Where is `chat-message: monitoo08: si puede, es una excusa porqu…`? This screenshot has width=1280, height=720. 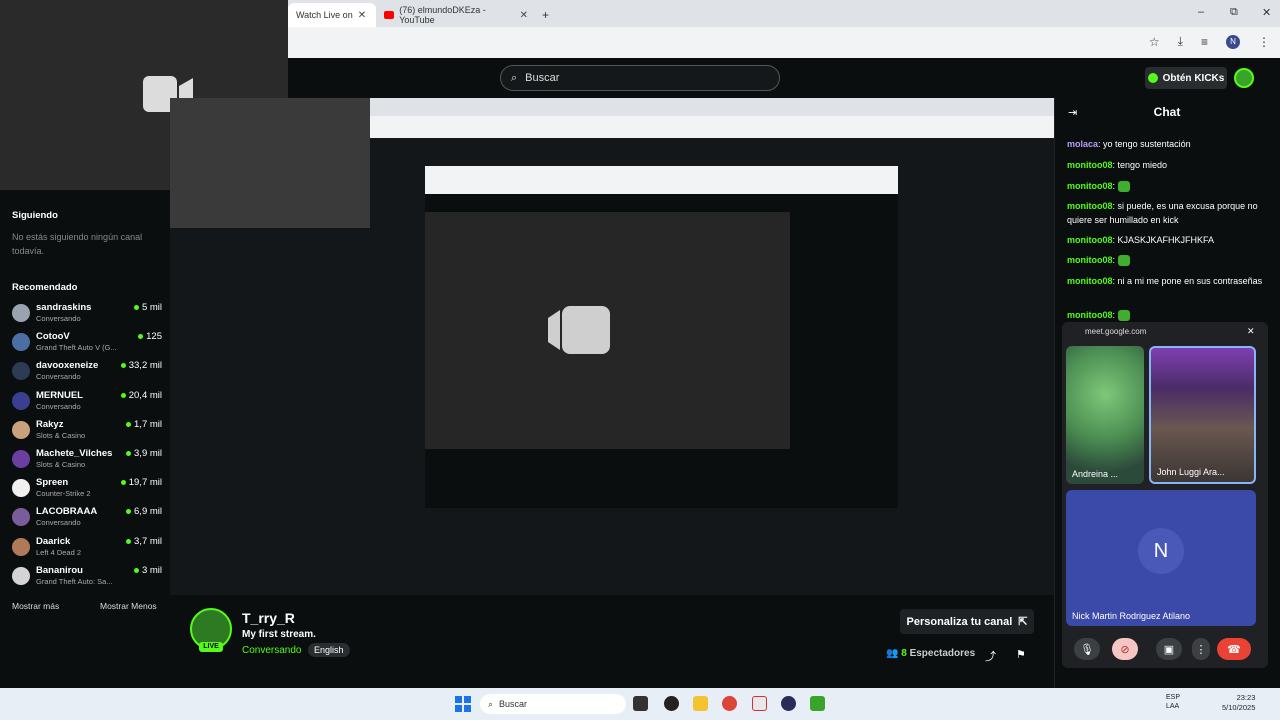
chat-message: monitoo08: si puede, es una excusa porqu… is located at coordinates (1162, 213).